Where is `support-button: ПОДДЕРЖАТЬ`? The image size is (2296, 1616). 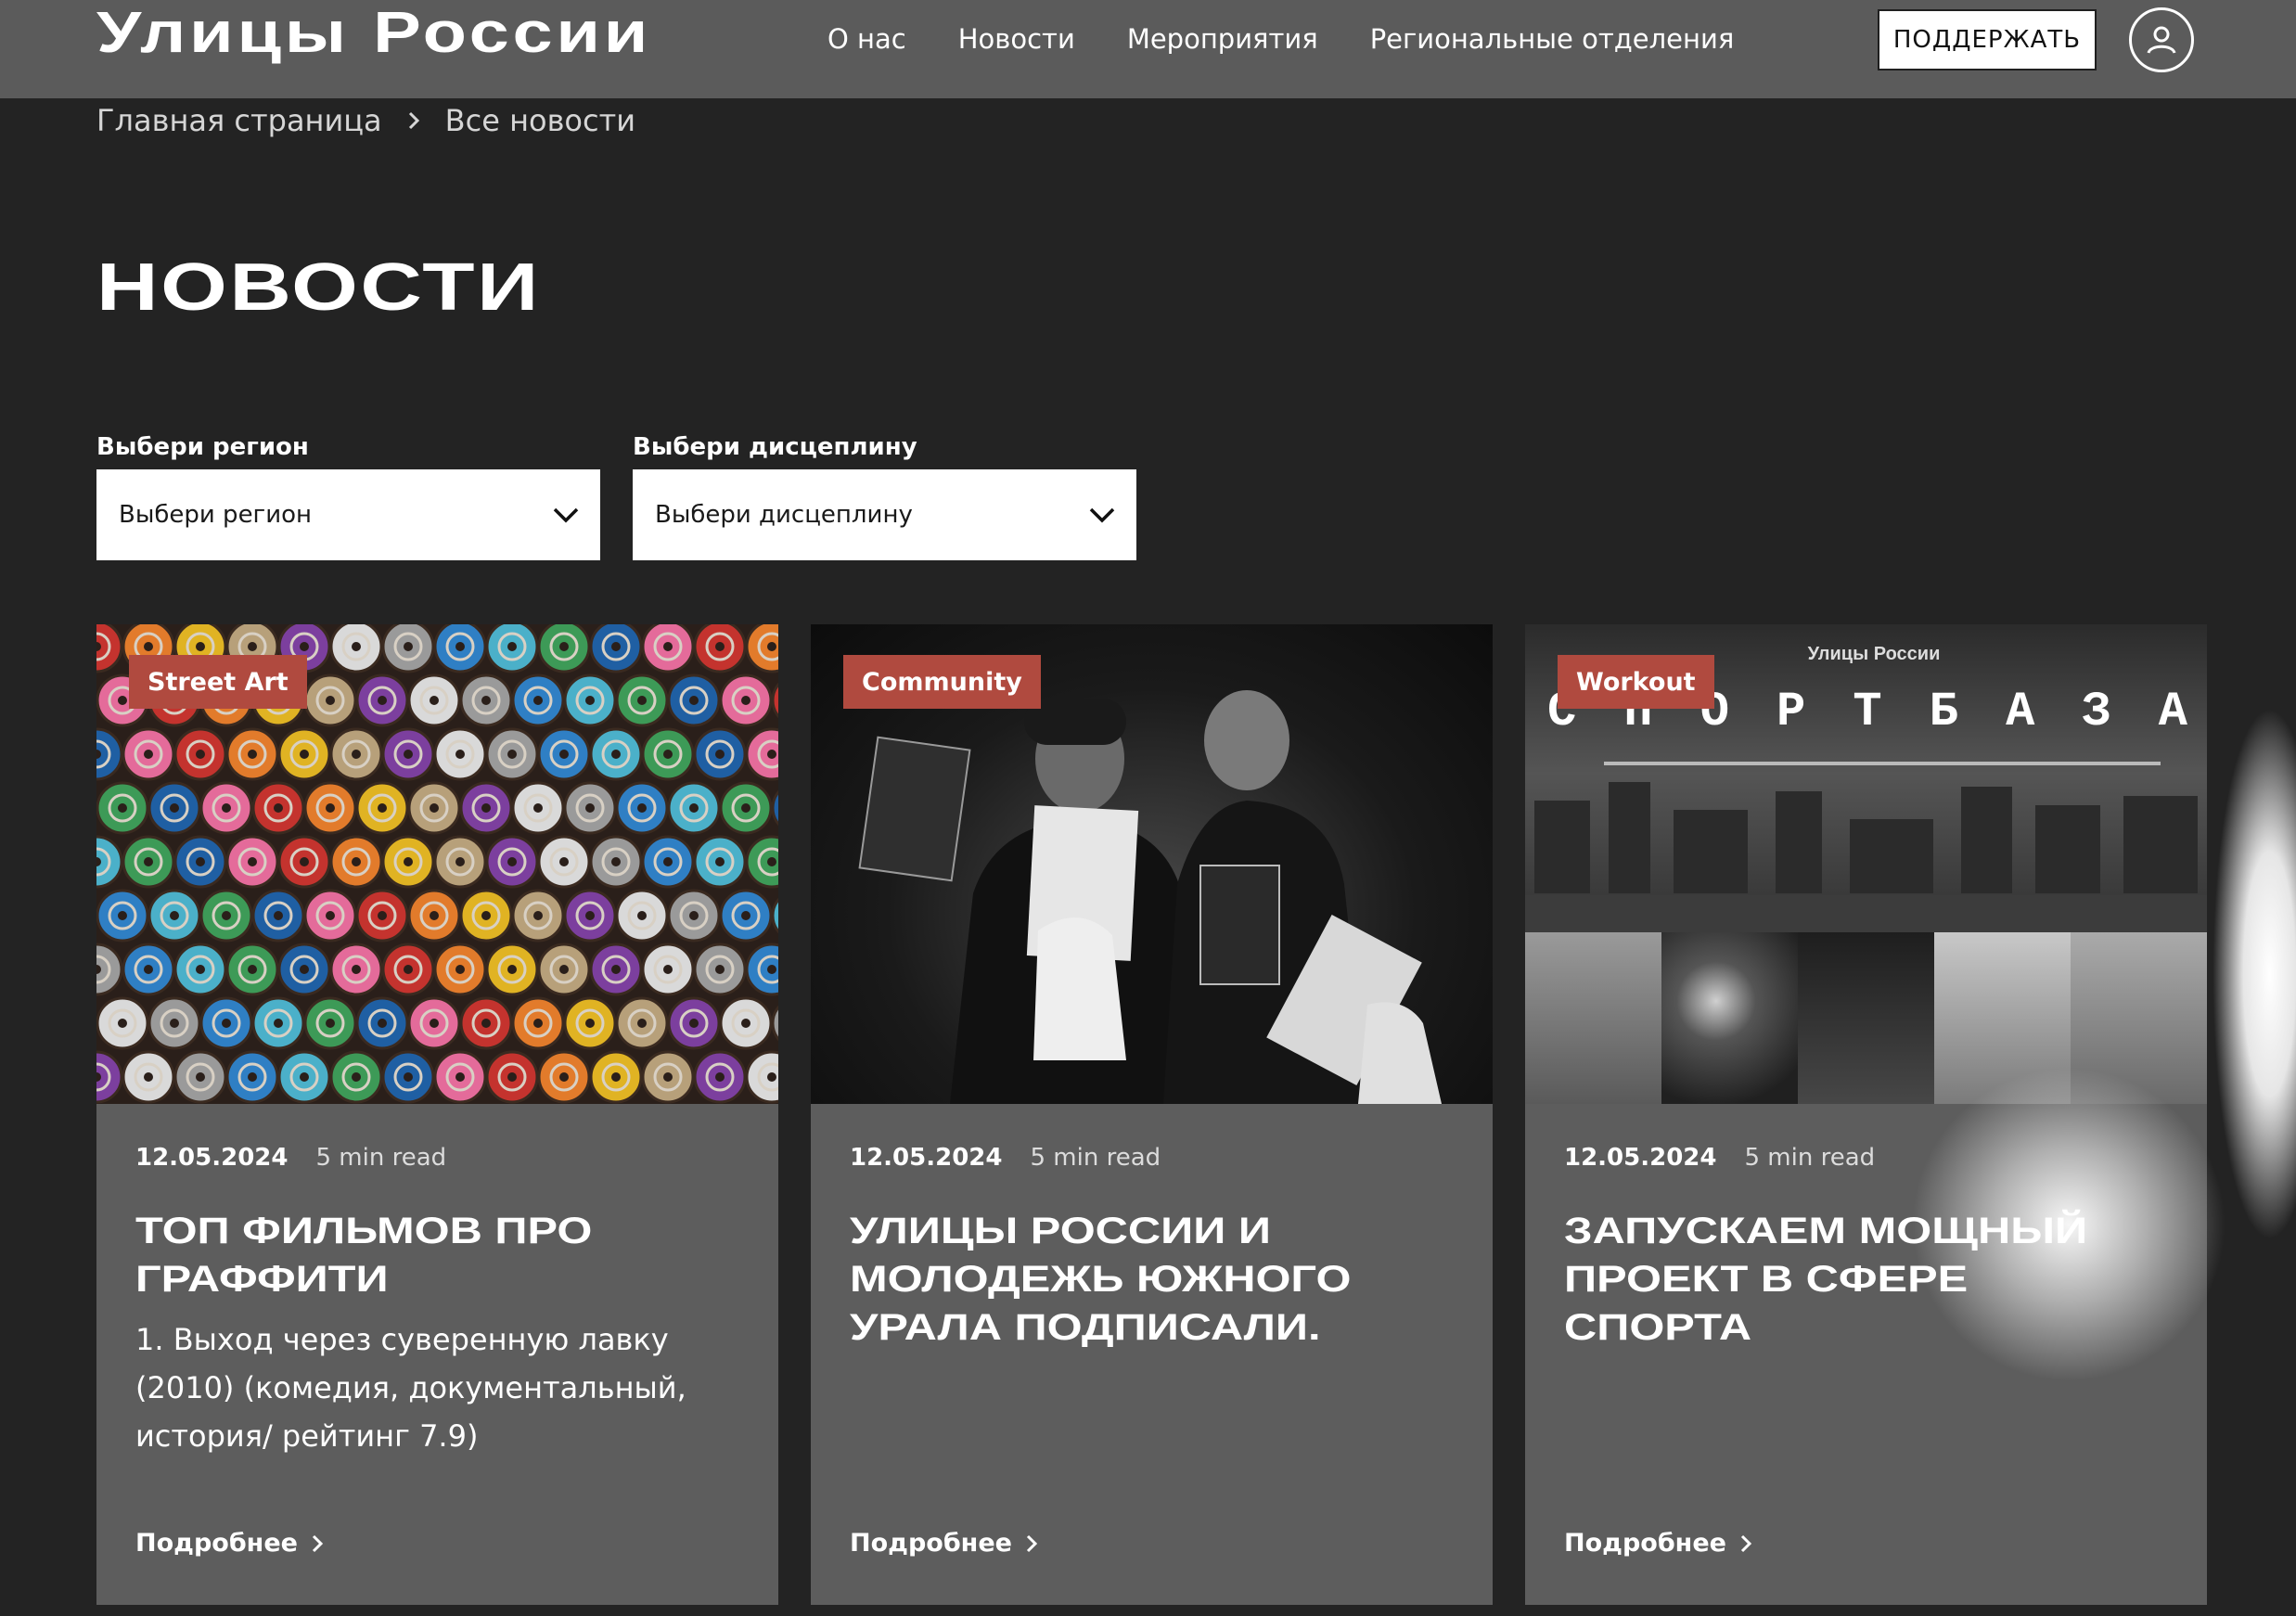 support-button: ПОДДЕРЖАТЬ is located at coordinates (1987, 40).